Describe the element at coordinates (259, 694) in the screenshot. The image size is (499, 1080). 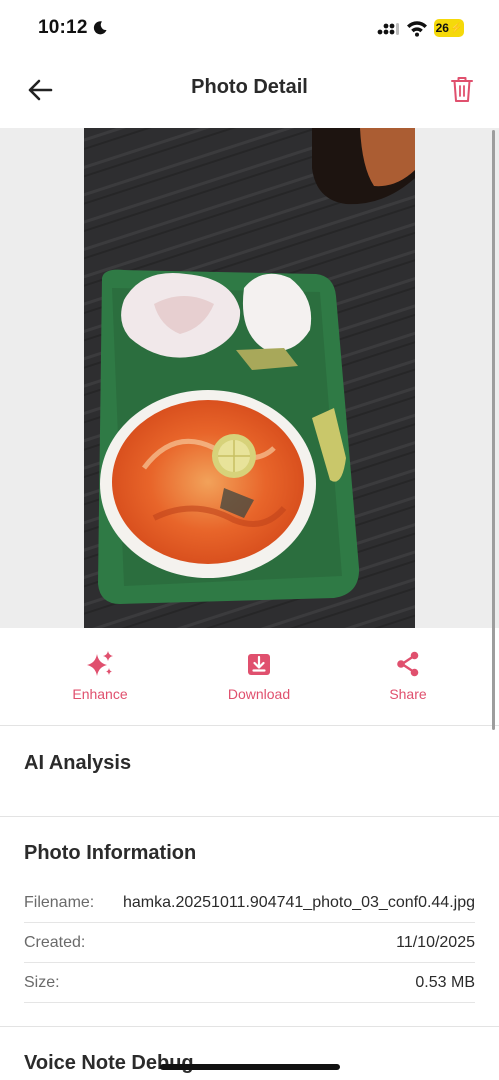
I see `download-label: Download` at that location.